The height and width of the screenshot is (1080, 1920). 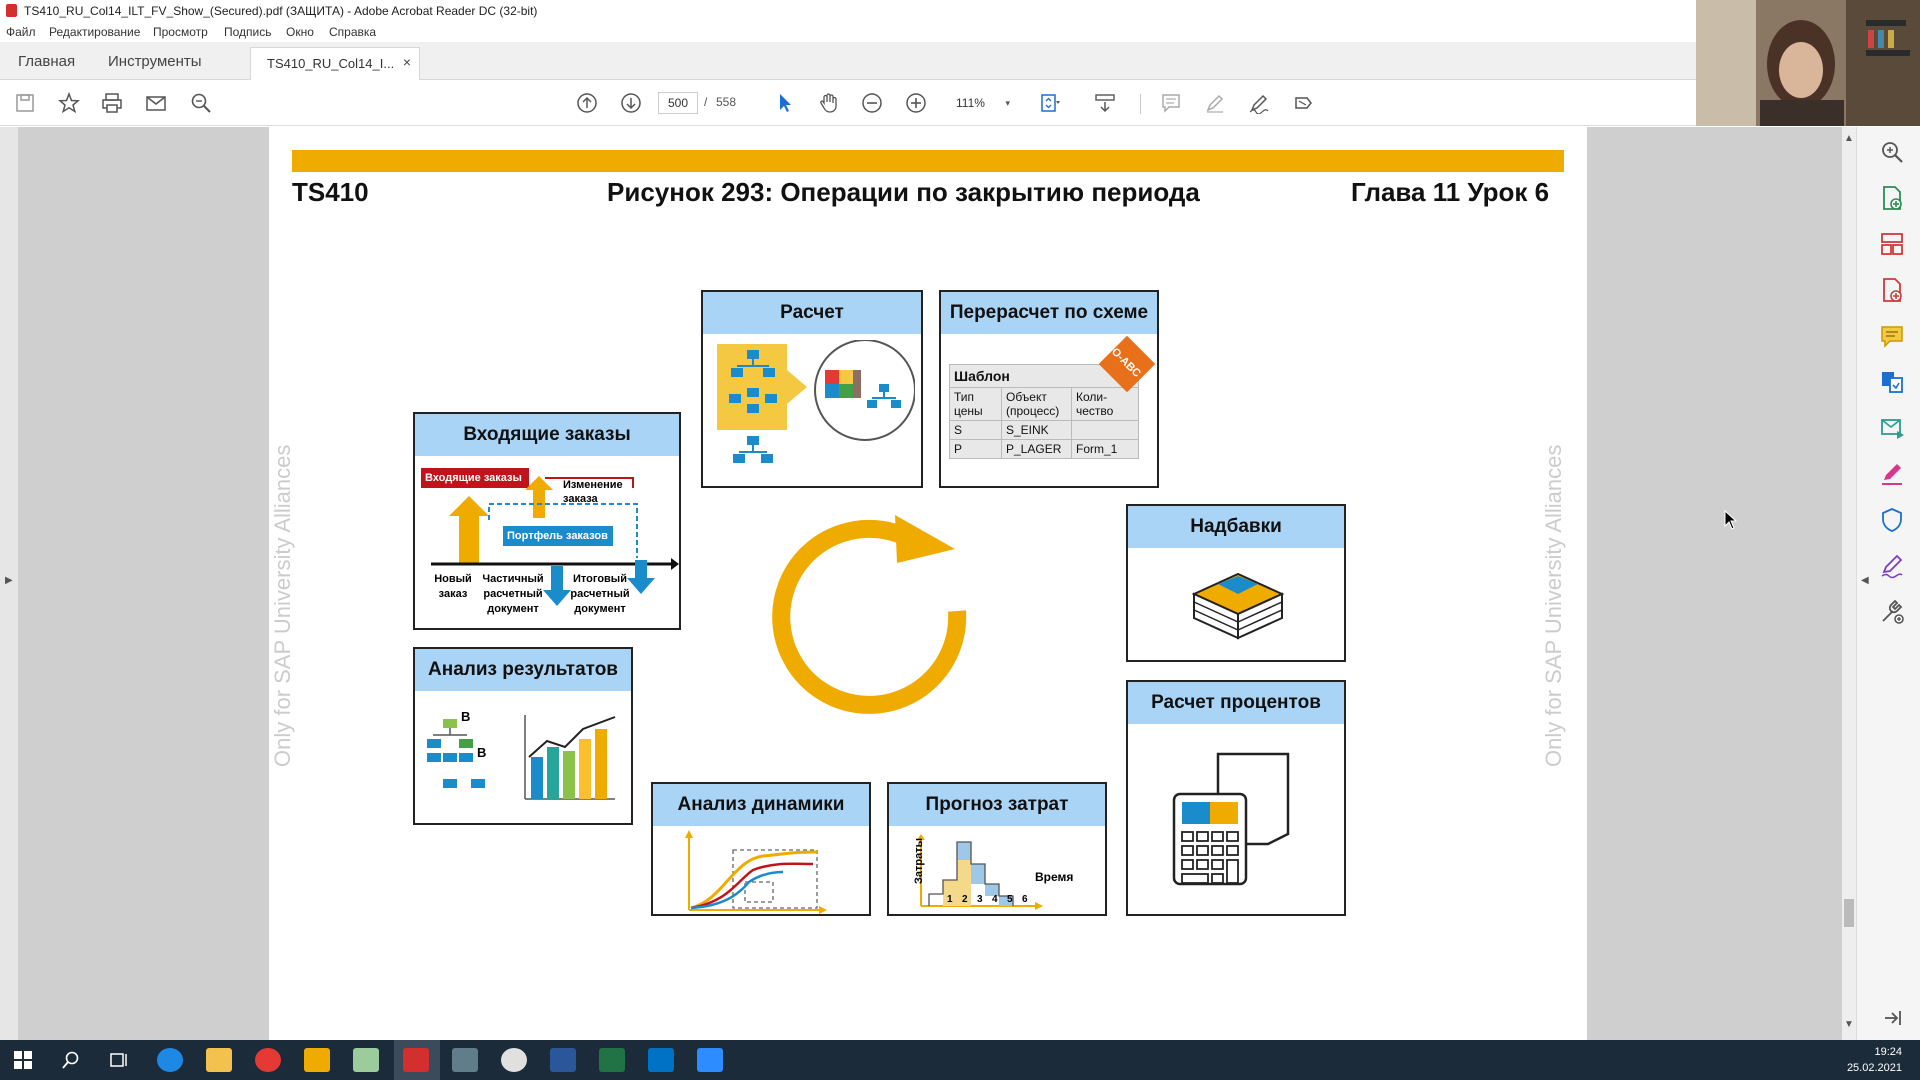 I want to click on zoom-out-icon, so click(x=872, y=103).